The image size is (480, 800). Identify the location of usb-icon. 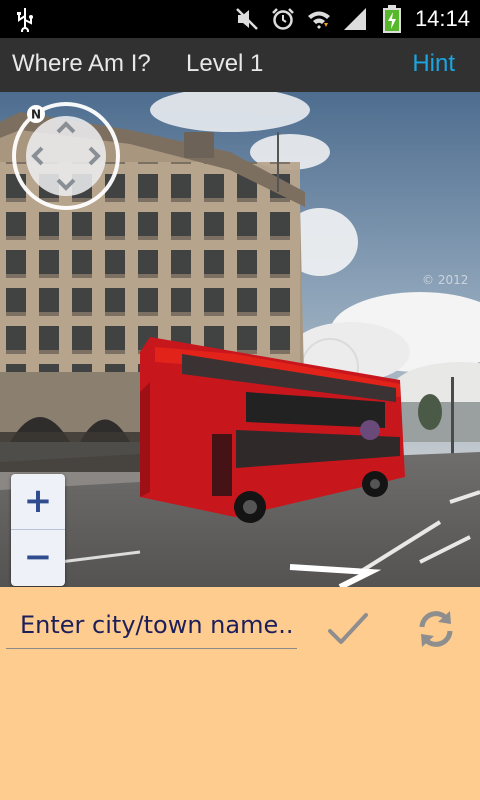
(25, 20).